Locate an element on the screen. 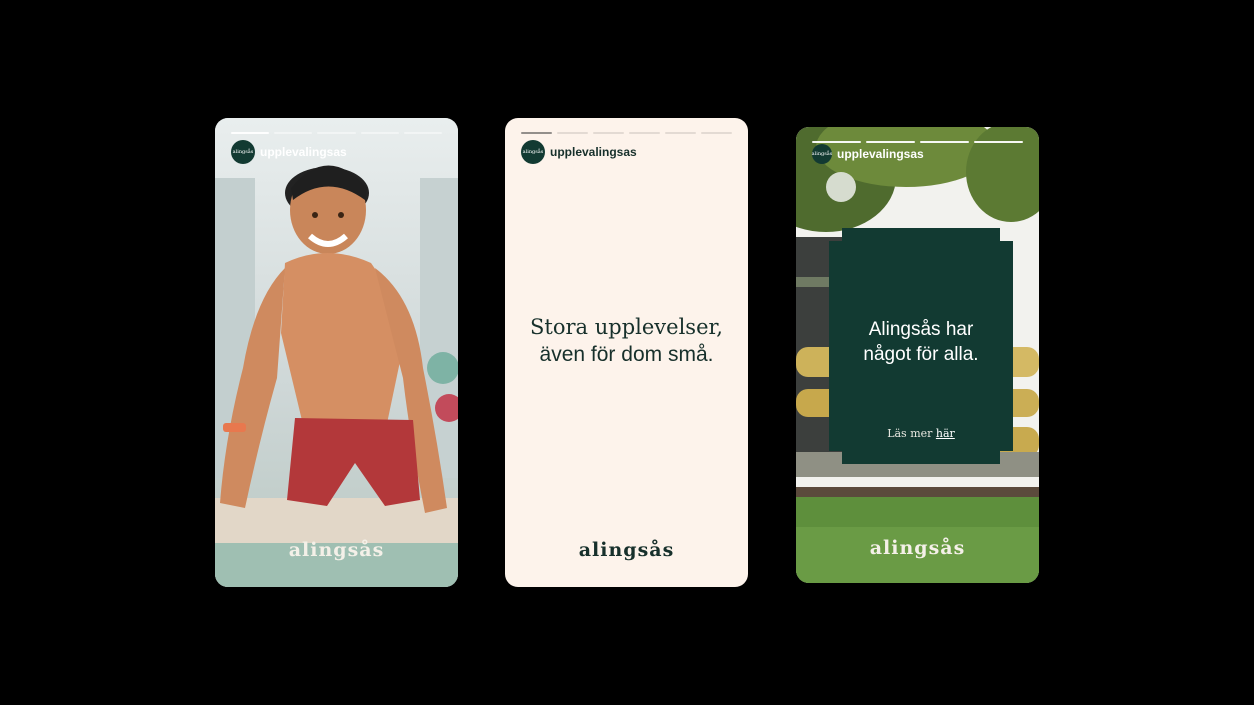  headline-line-2: även för dom små. is located at coordinates (626, 354).